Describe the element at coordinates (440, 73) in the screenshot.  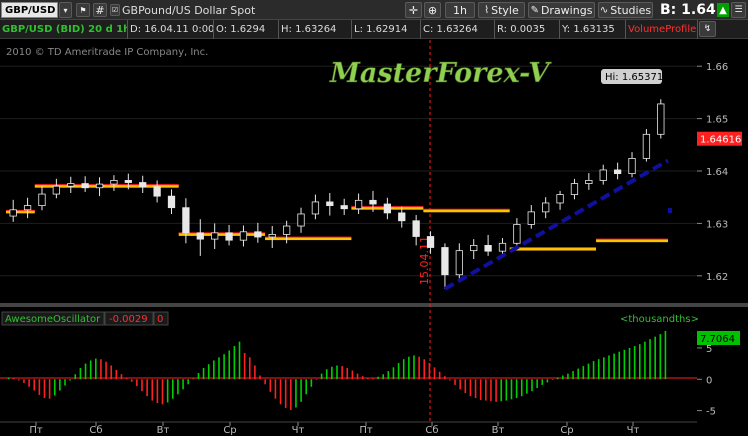
I see `brand-watermark: MasterForex-V` at that location.